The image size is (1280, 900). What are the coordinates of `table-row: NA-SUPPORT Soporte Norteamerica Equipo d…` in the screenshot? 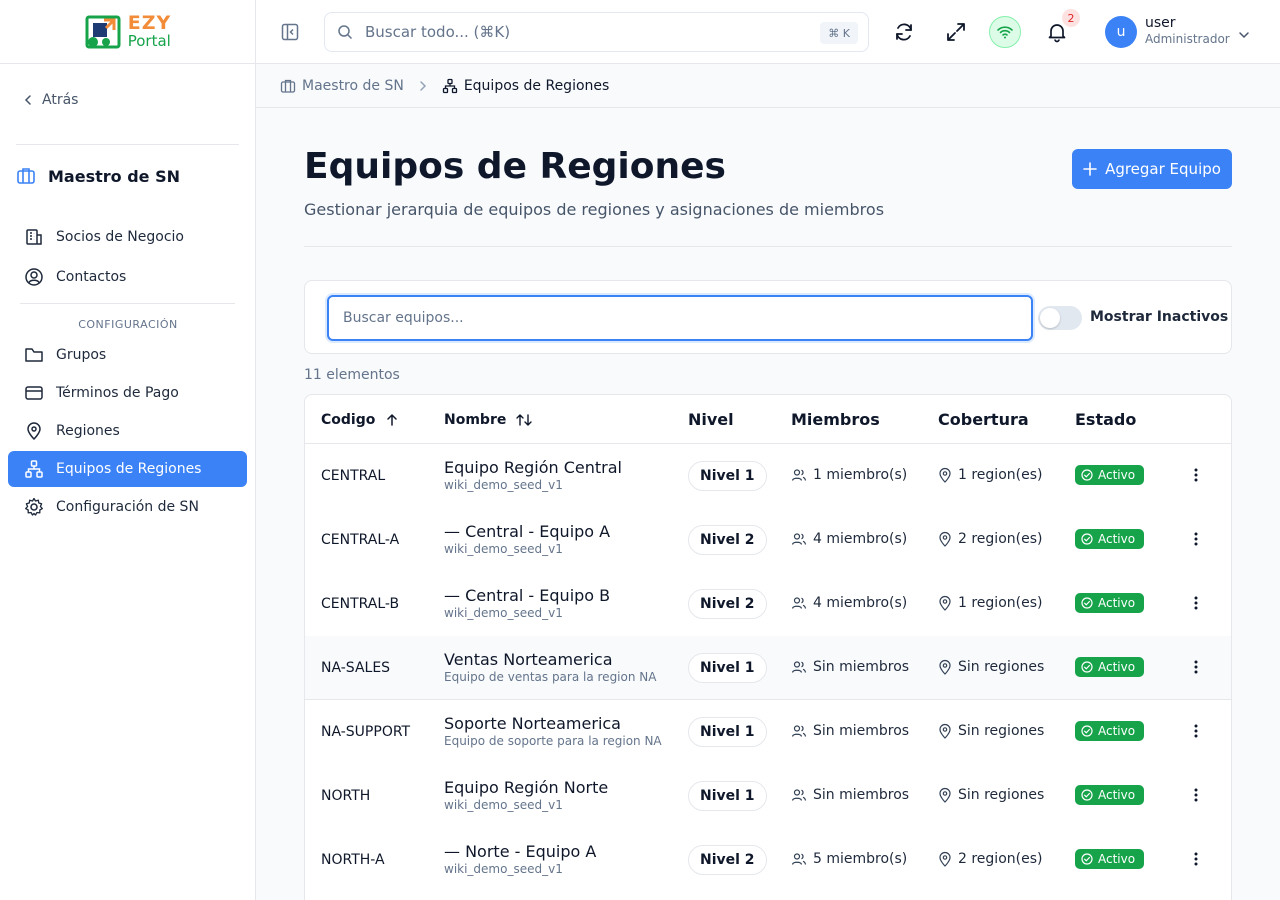 It's located at (768, 732).